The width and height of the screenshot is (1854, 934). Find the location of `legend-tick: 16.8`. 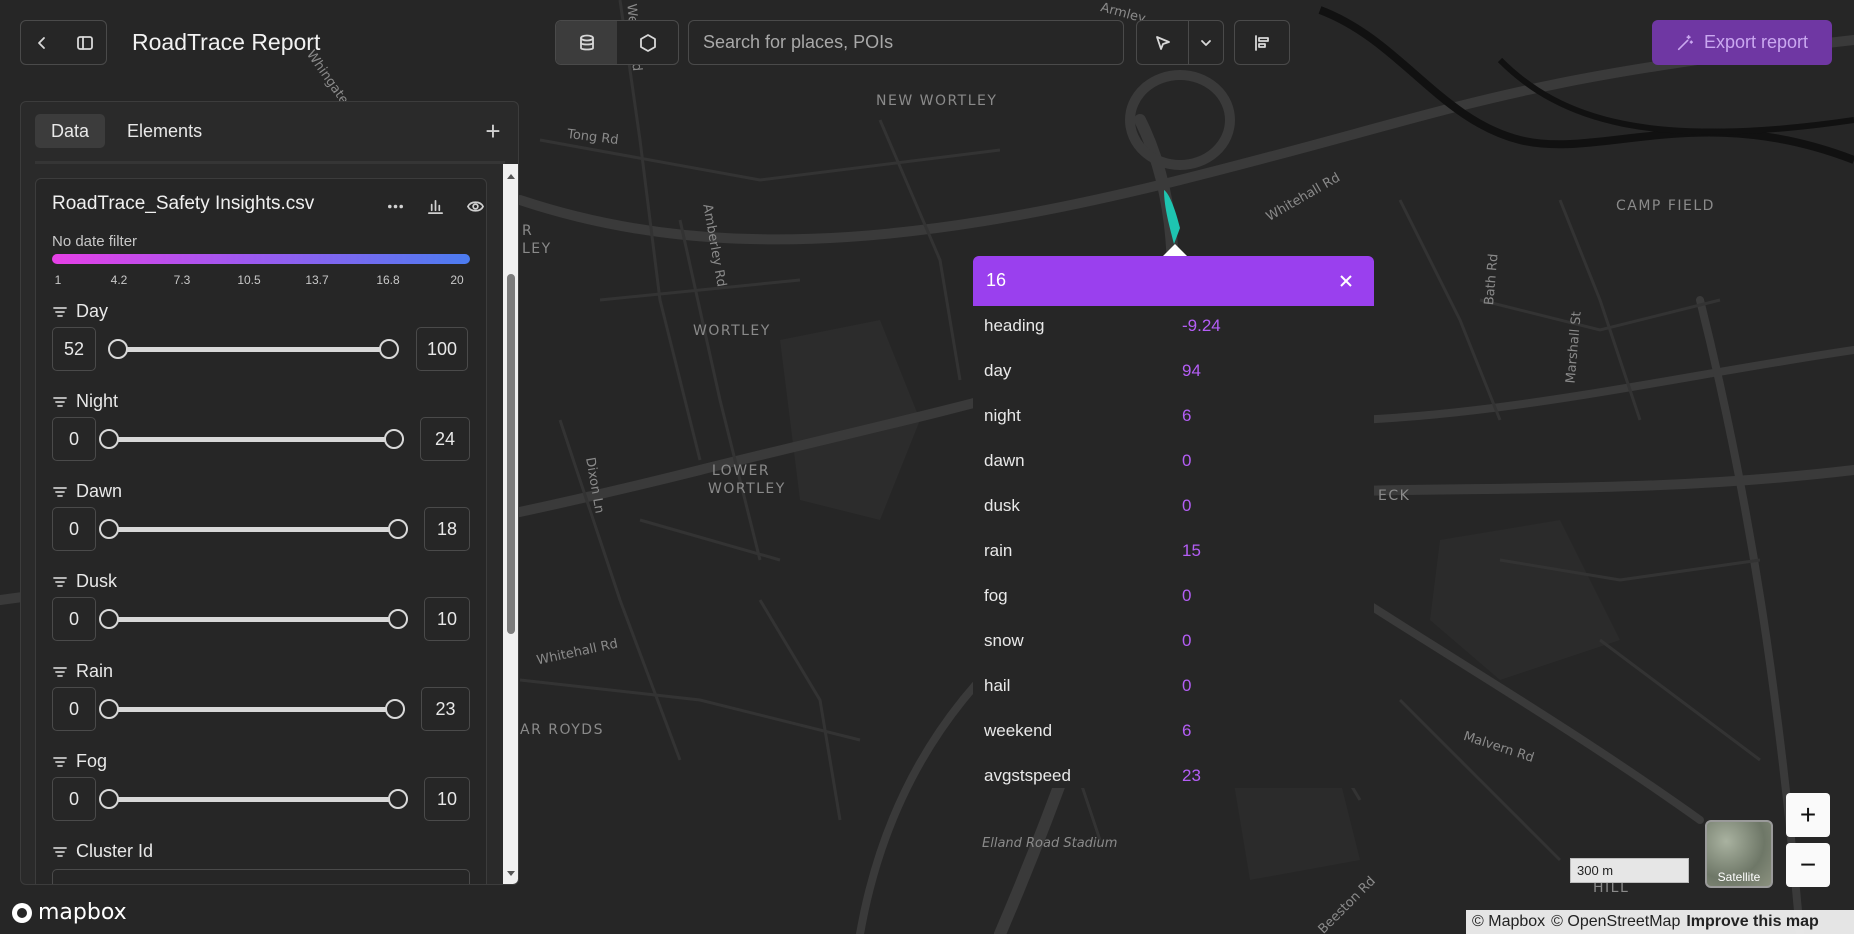

legend-tick: 16.8 is located at coordinates (388, 280).